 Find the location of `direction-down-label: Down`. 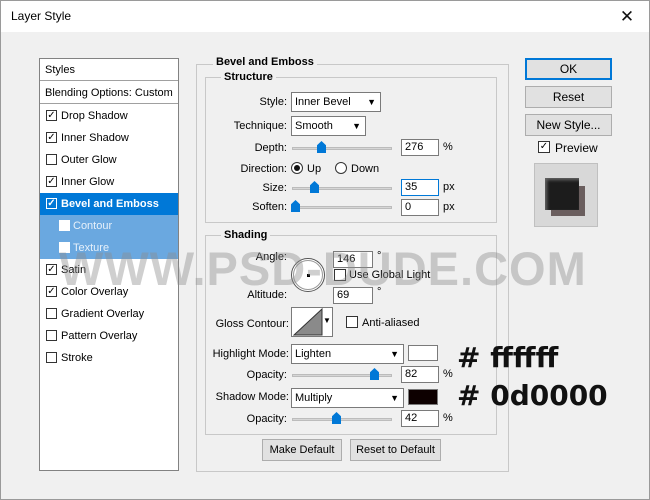

direction-down-label: Down is located at coordinates (365, 169).